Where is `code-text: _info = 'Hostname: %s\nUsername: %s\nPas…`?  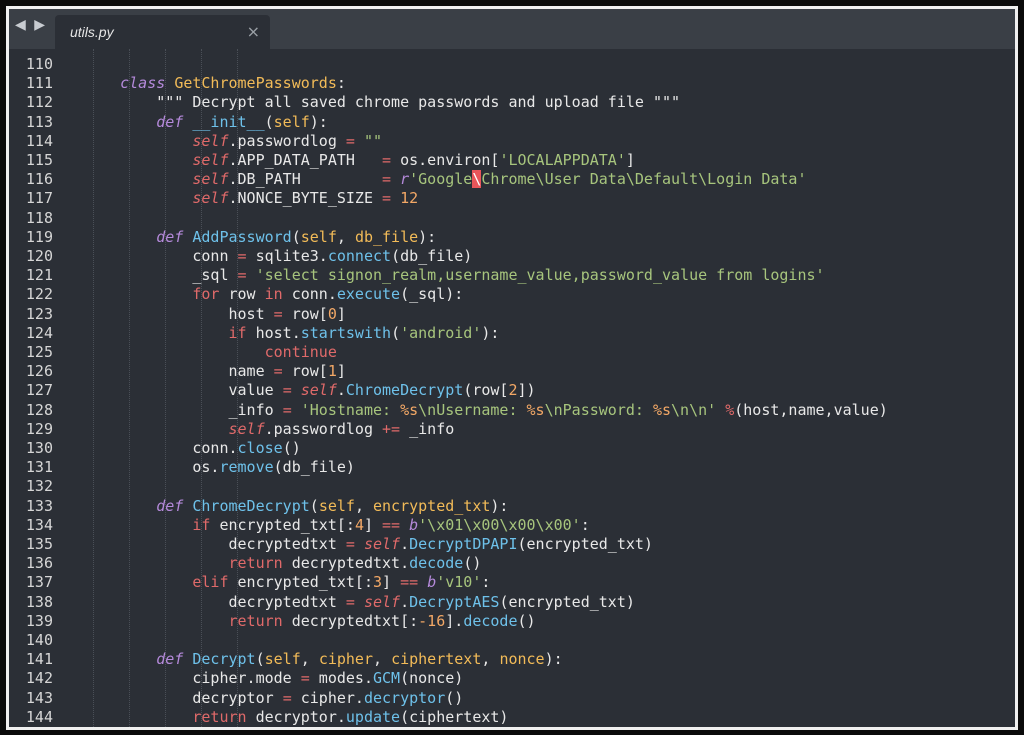
code-text: _info = 'Hostname: %s\nUsername: %s\nPas… is located at coordinates (485, 409).